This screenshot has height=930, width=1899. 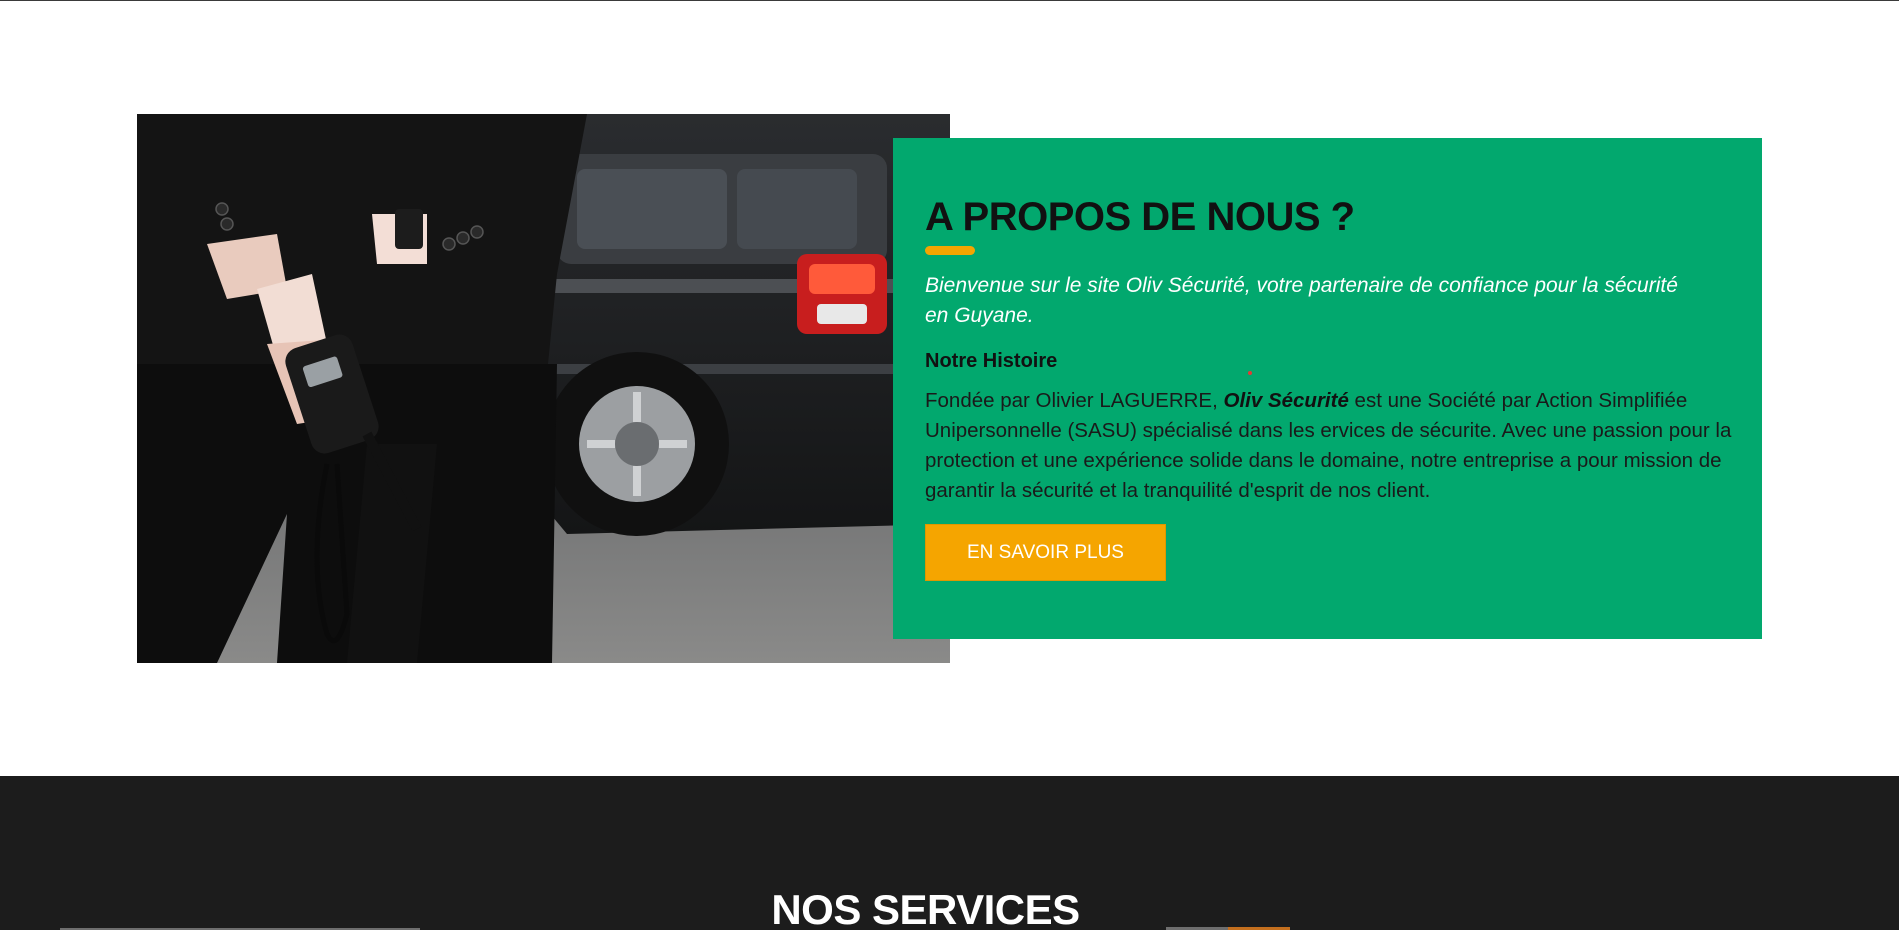 I want to click on top-divider, so click(x=949, y=0).